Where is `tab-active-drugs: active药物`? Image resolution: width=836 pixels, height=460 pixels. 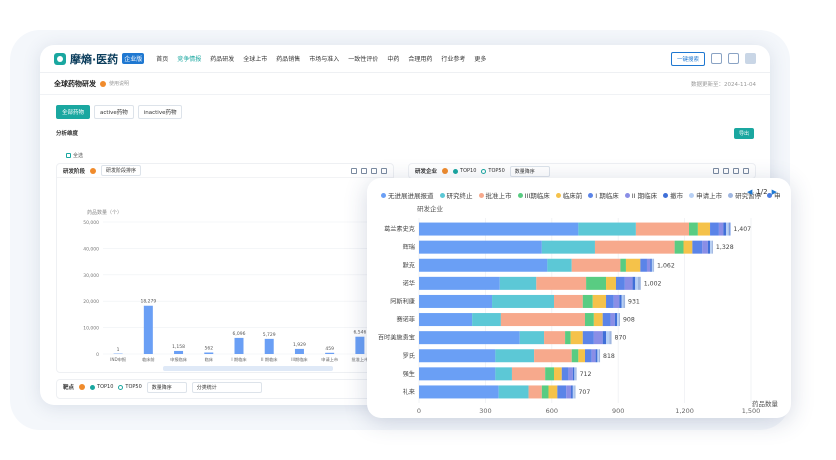
tab-active-drugs: active药物 is located at coordinates (114, 112).